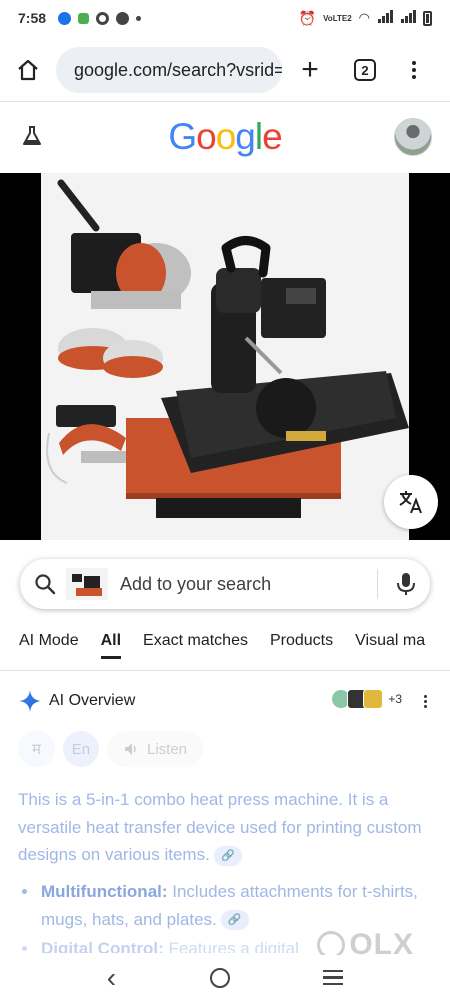 This screenshot has height=1000, width=450. I want to click on sync-notification-icon, so click(103, 18).